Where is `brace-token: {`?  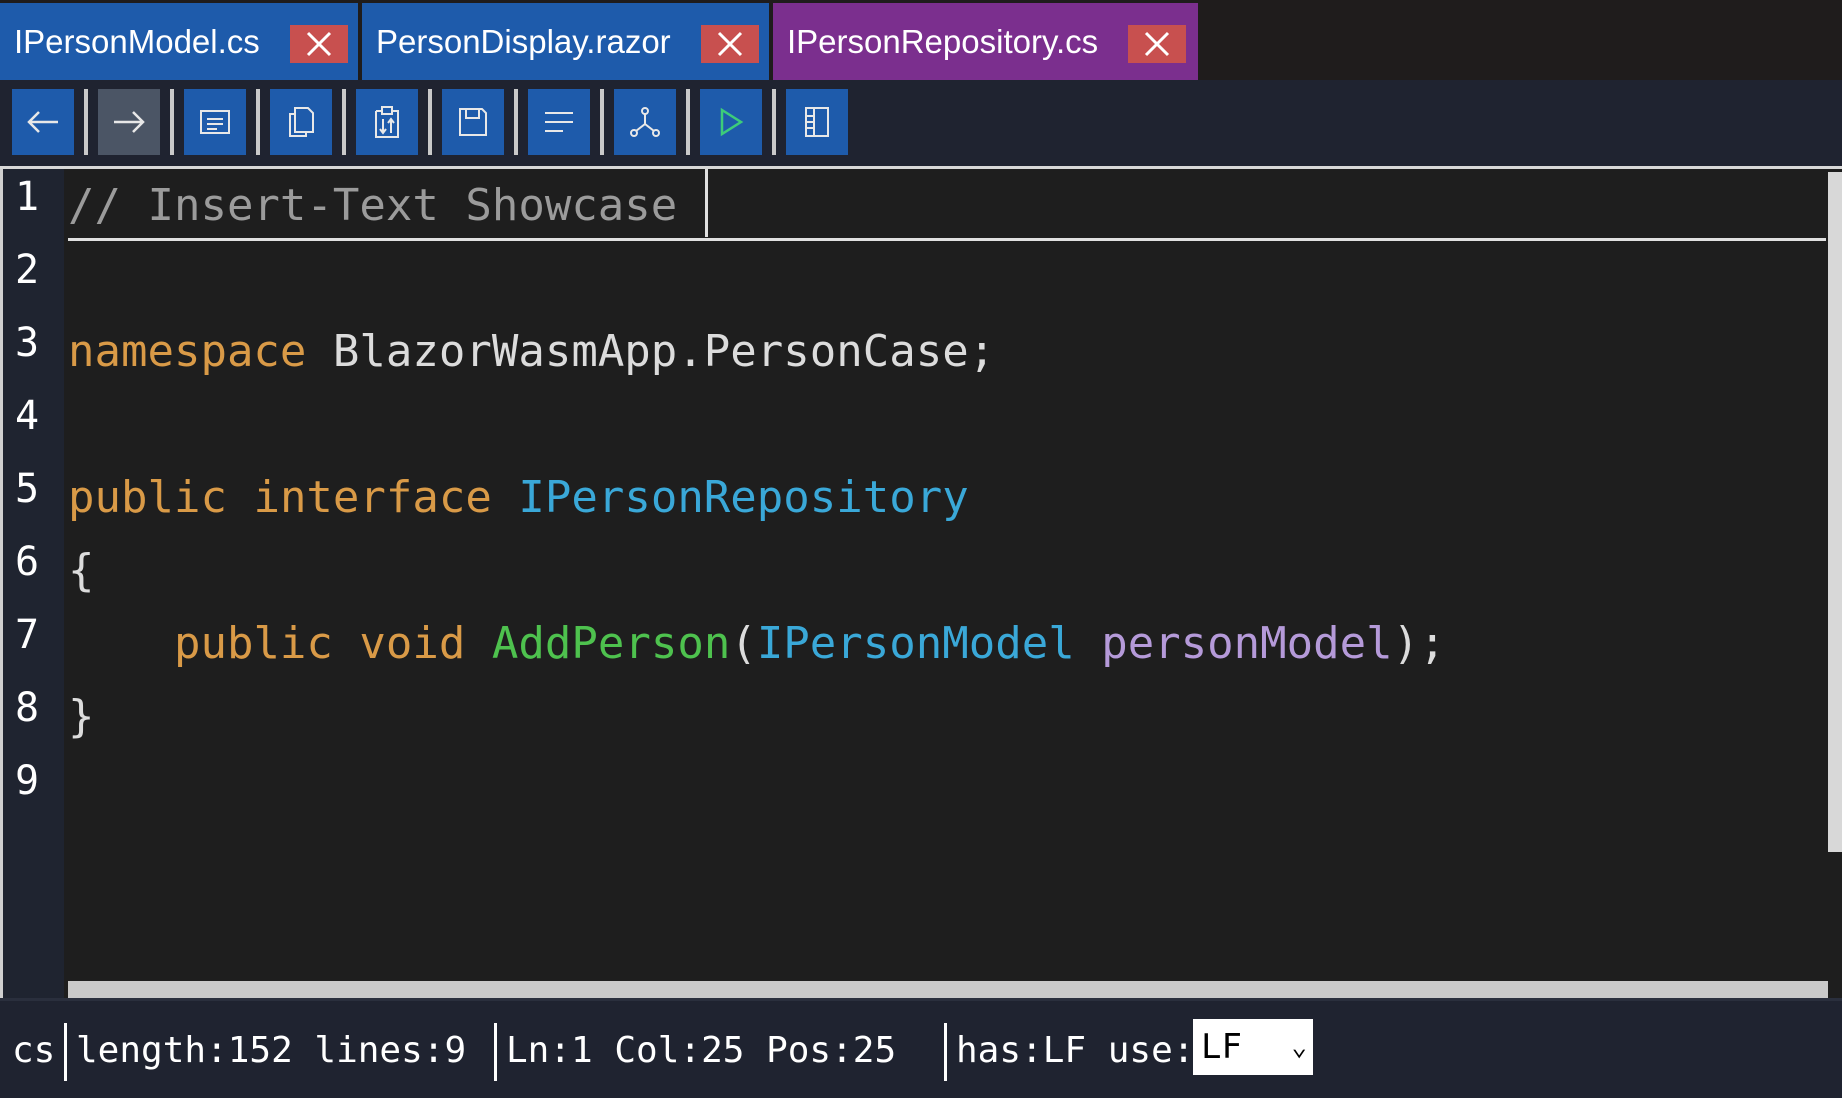
brace-token: { is located at coordinates (81, 570).